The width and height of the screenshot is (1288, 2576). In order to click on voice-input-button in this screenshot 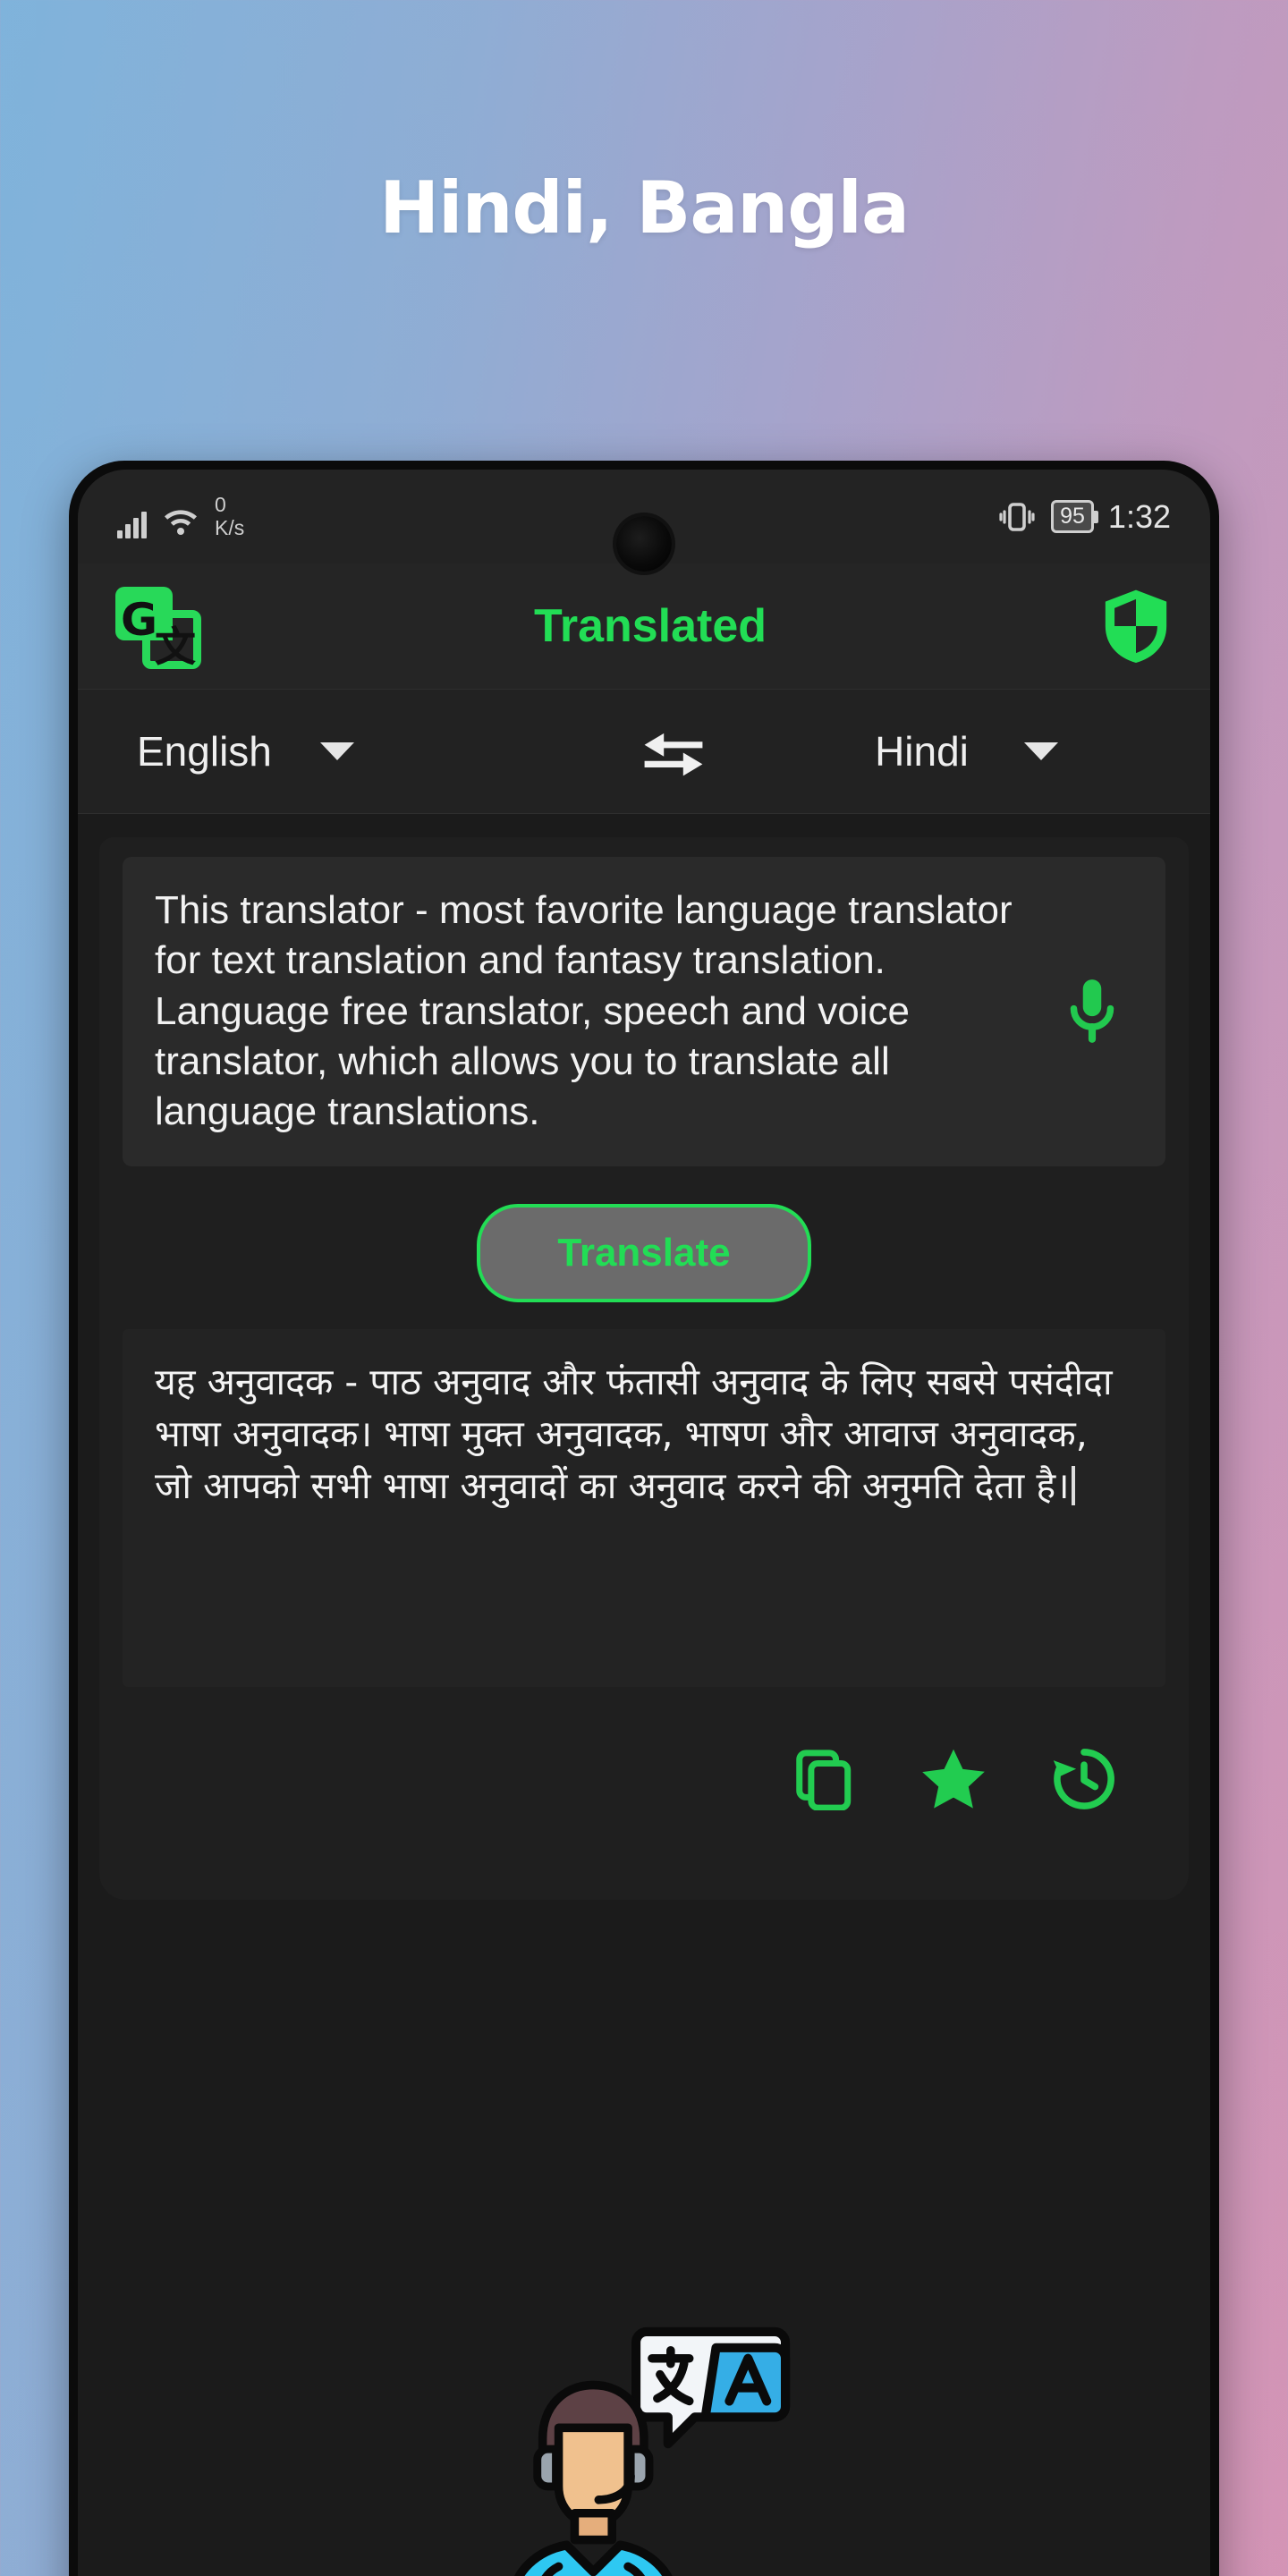, I will do `click(1092, 1011)`.